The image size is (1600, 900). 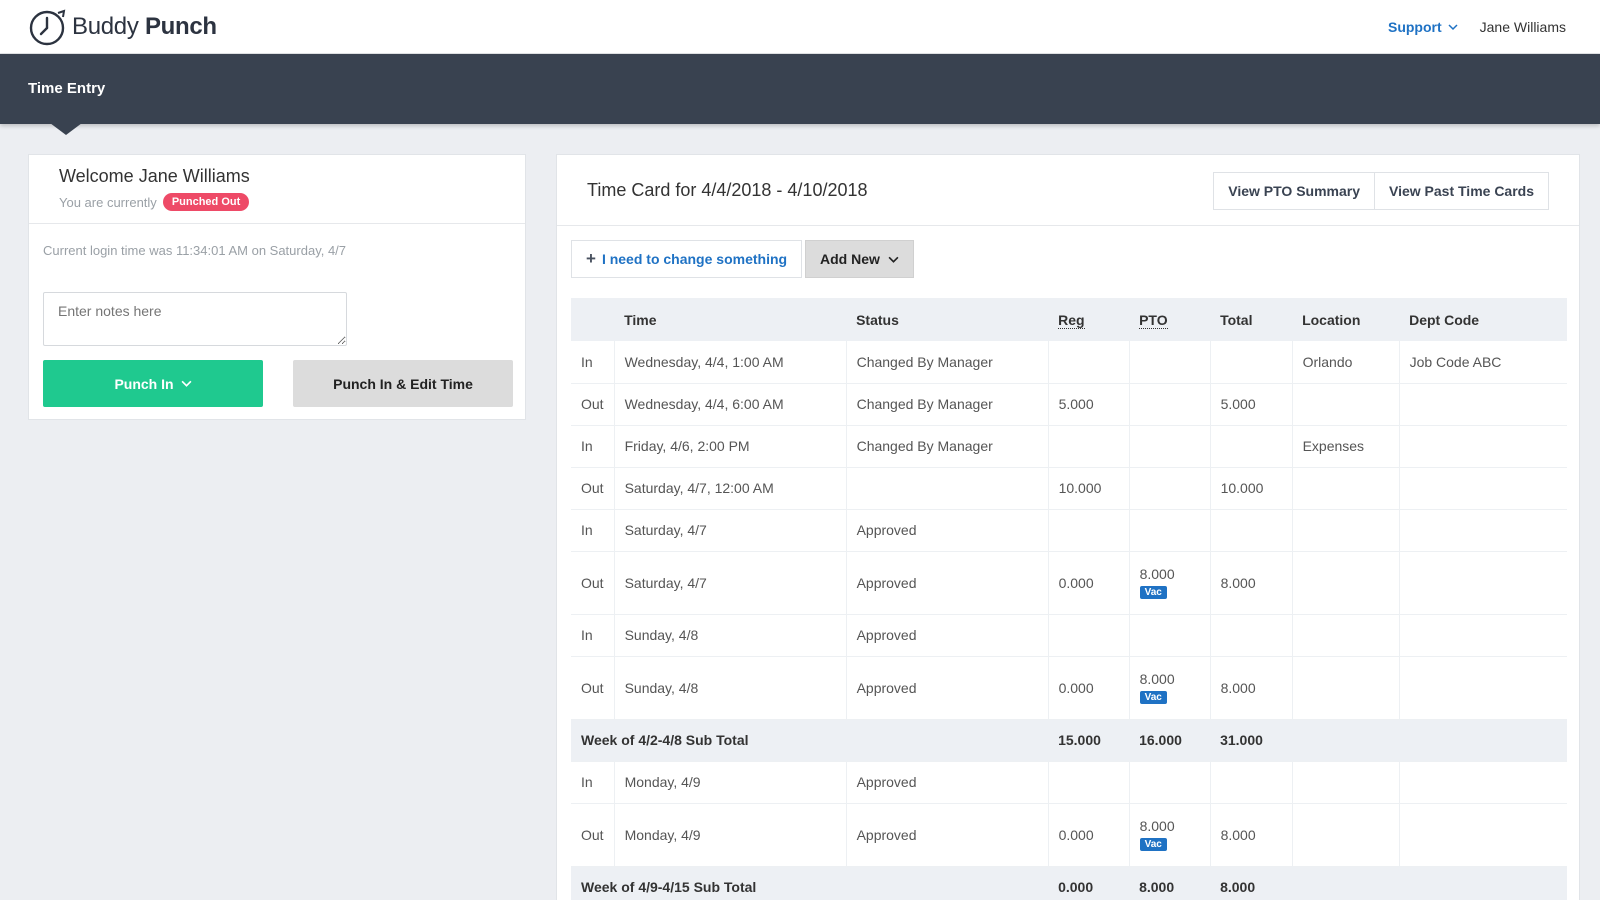 What do you see at coordinates (108, 202) in the screenshot?
I see `currently-label: You are currently` at bounding box center [108, 202].